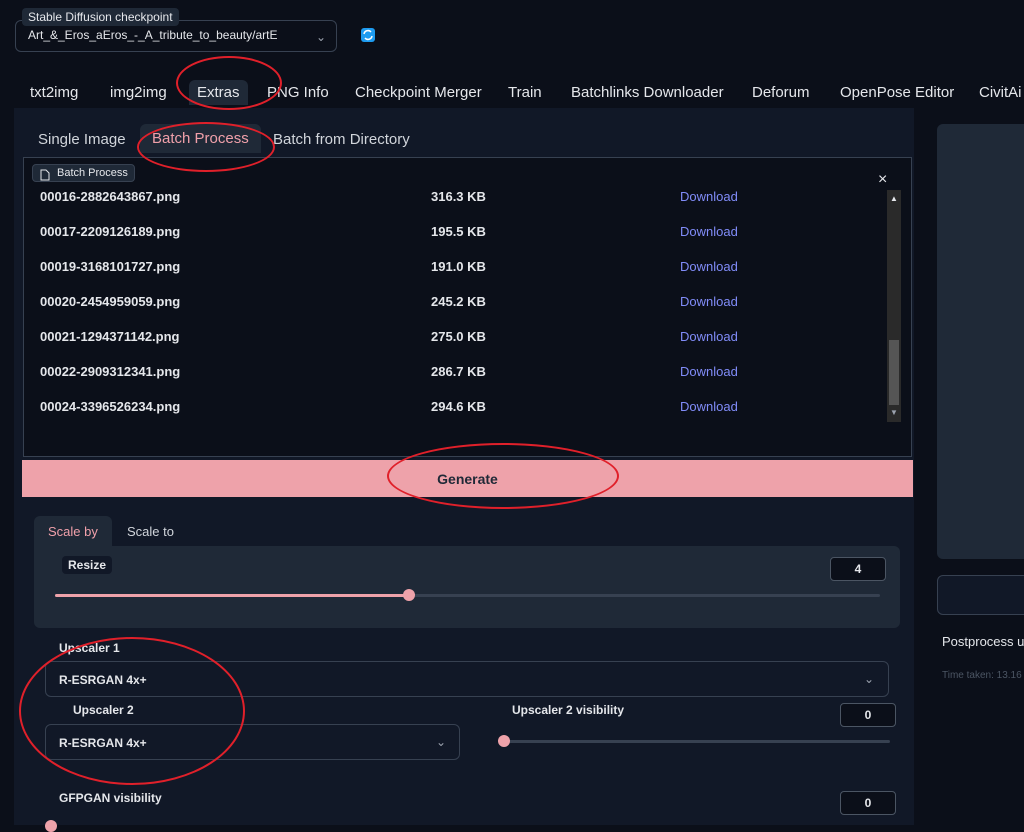  What do you see at coordinates (138, 92) in the screenshot?
I see `tab-img2img: img2img` at bounding box center [138, 92].